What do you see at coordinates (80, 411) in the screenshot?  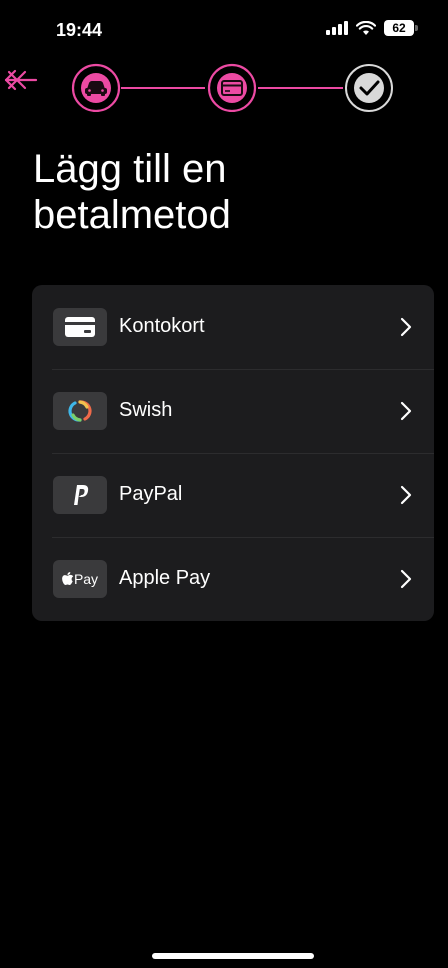 I see `swish-logo-icon` at bounding box center [80, 411].